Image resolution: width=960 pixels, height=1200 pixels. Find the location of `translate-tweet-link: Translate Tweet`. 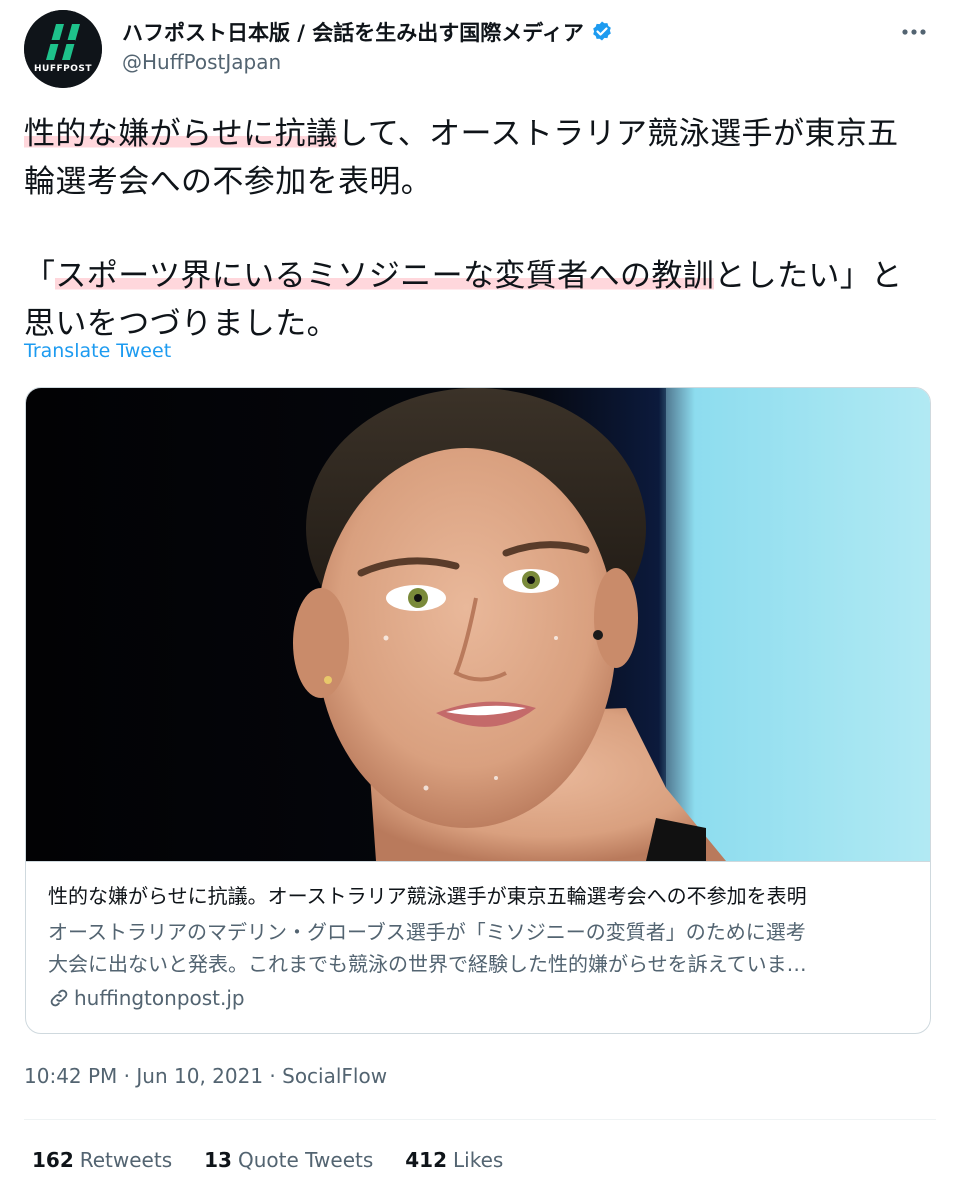

translate-tweet-link: Translate Tweet is located at coordinates (97, 351).